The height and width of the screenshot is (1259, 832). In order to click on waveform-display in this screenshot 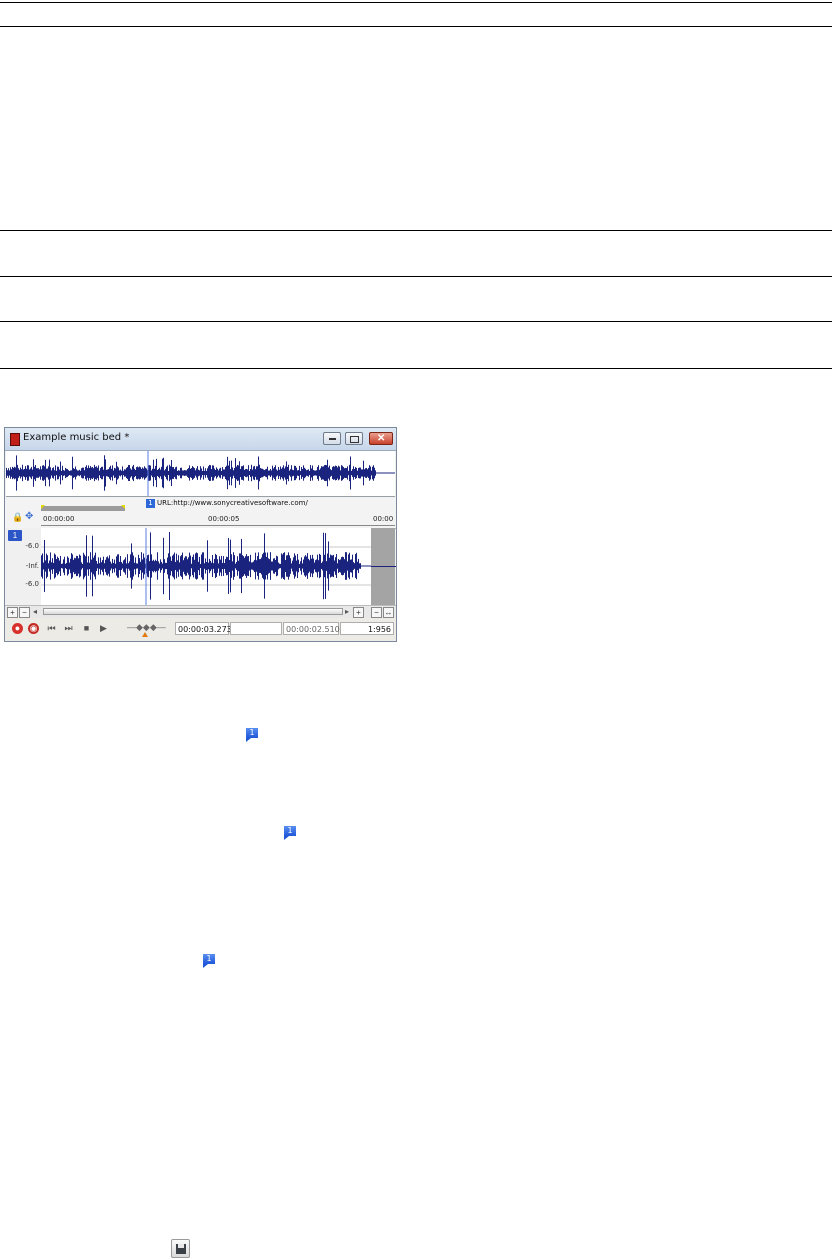, I will do `click(206, 566)`.